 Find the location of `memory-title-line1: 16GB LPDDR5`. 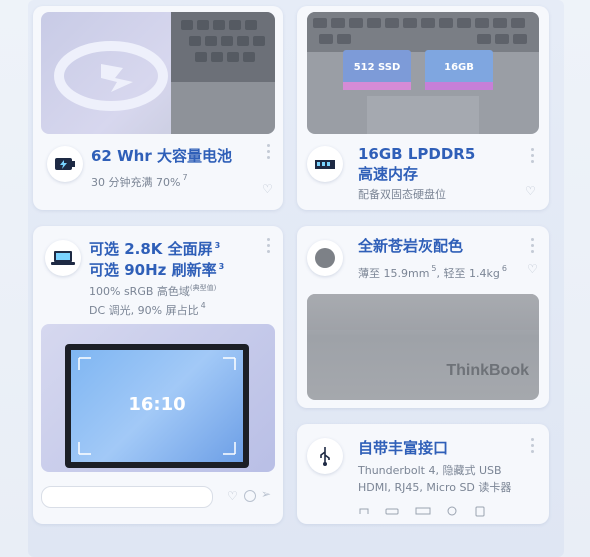

memory-title-line1: 16GB LPDDR5 is located at coordinates (417, 154).